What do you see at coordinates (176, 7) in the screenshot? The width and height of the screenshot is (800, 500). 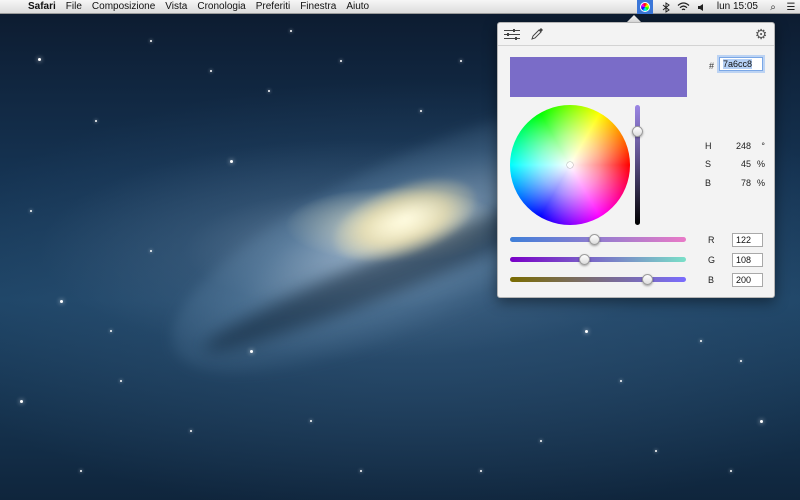 I see `menu-vista: Vista` at bounding box center [176, 7].